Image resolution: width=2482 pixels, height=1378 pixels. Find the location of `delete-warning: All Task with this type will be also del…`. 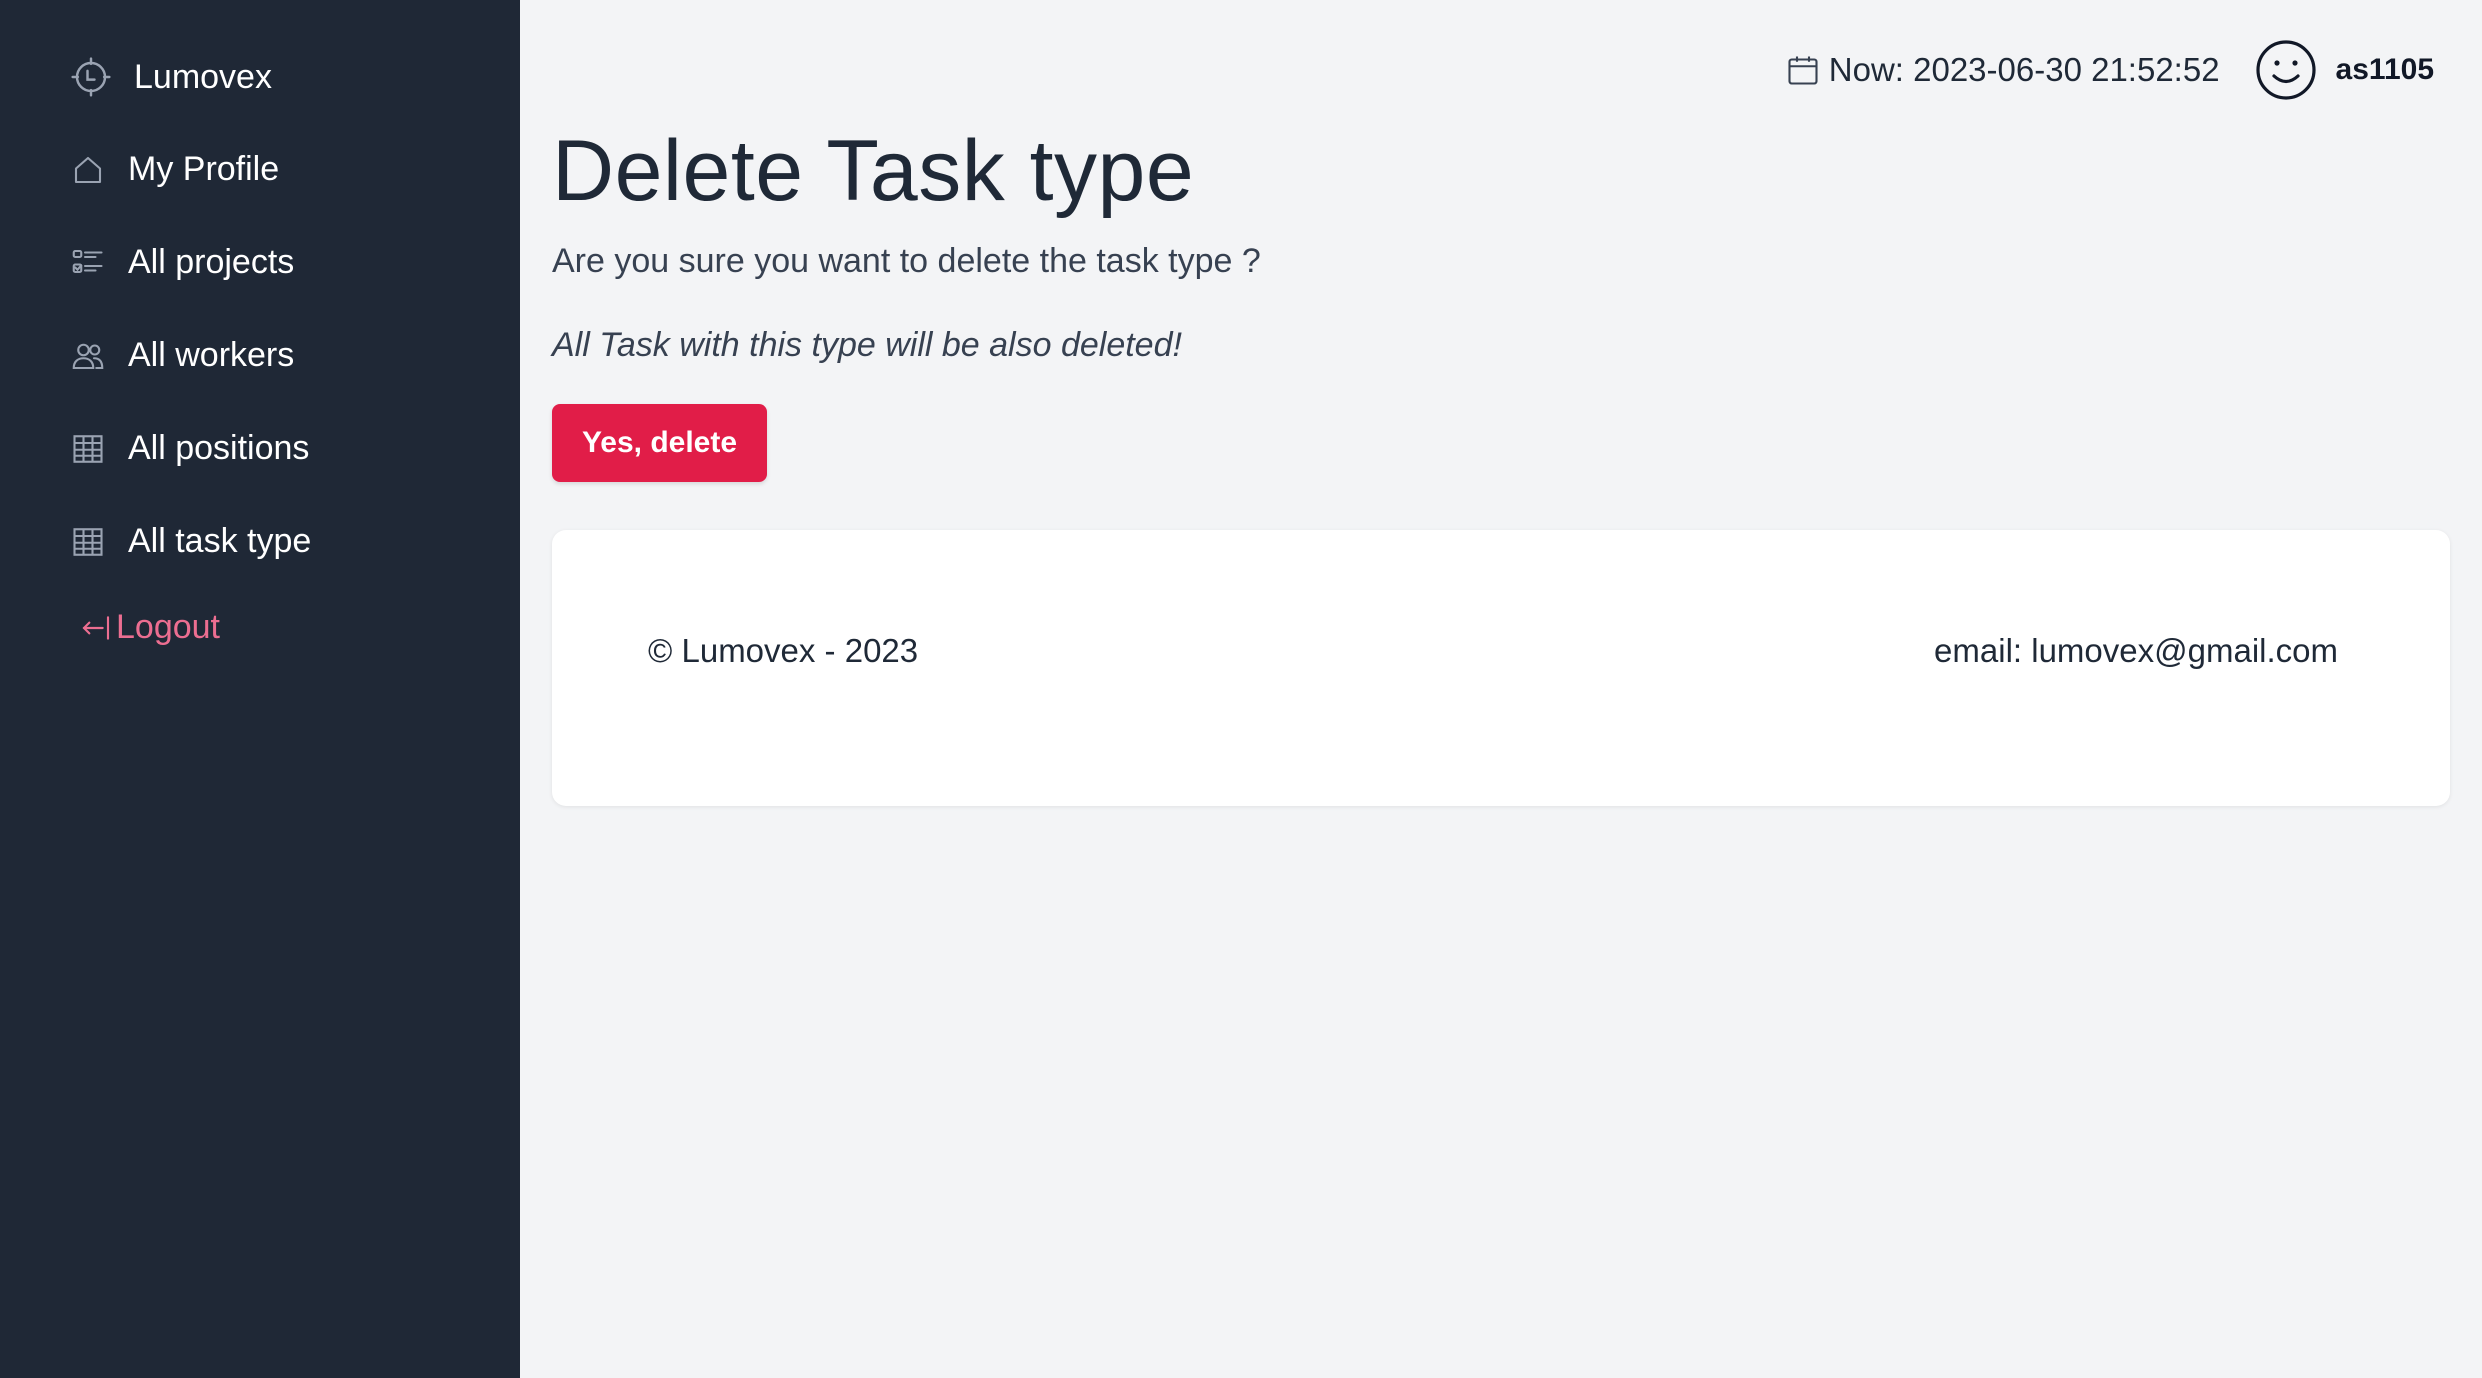

delete-warning: All Task with this type will be also del… is located at coordinates (867, 345).